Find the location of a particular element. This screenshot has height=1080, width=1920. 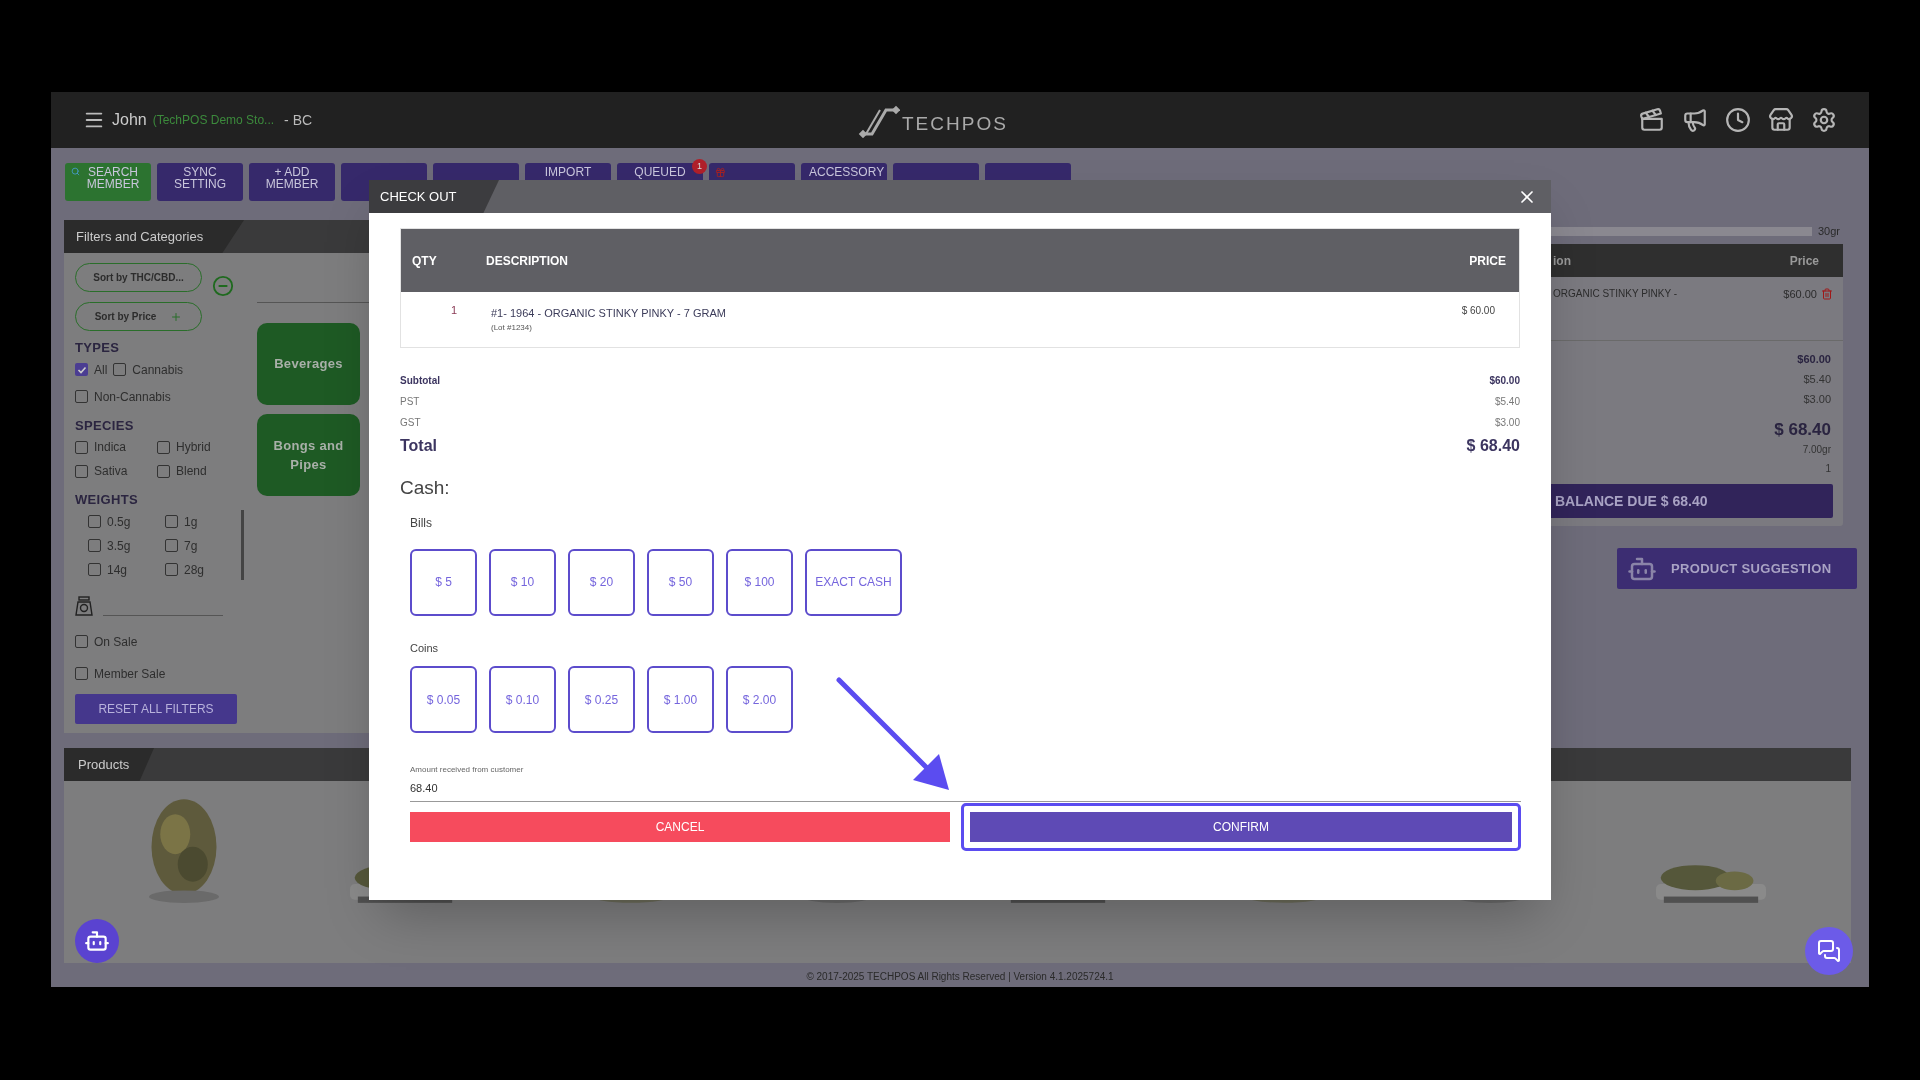

section-heading: TYPES is located at coordinates (98, 348).